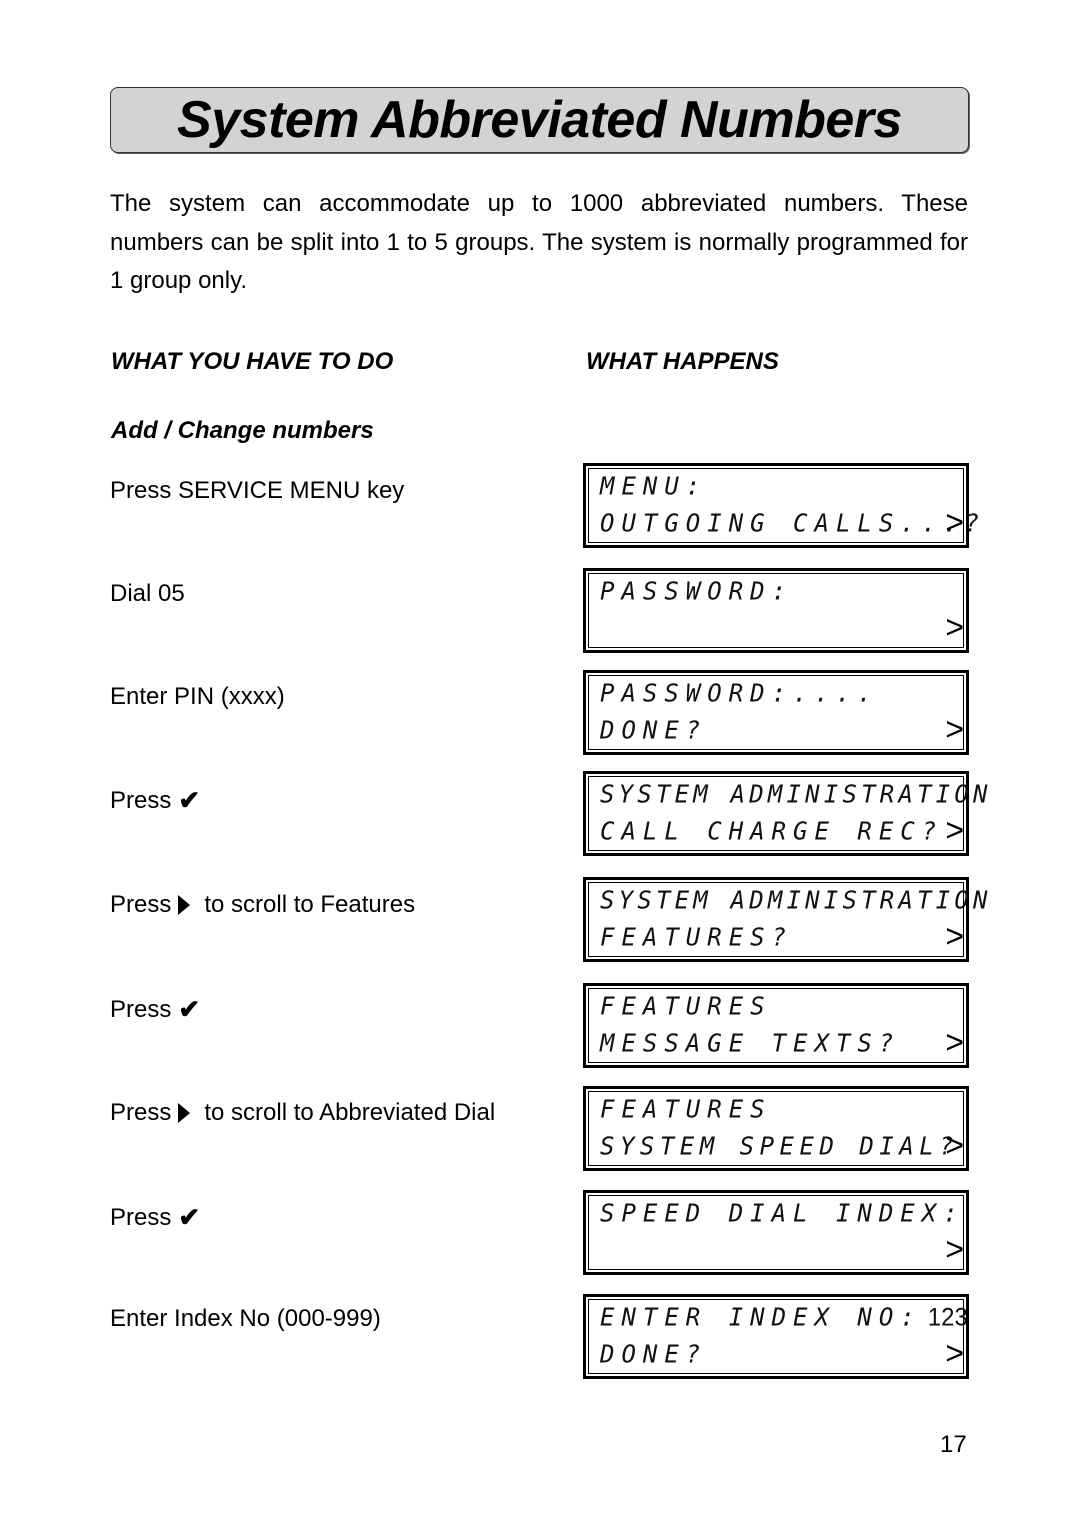 This screenshot has height=1529, width=1080. I want to click on page-title: System Abbreviated Numbers, so click(539, 120).